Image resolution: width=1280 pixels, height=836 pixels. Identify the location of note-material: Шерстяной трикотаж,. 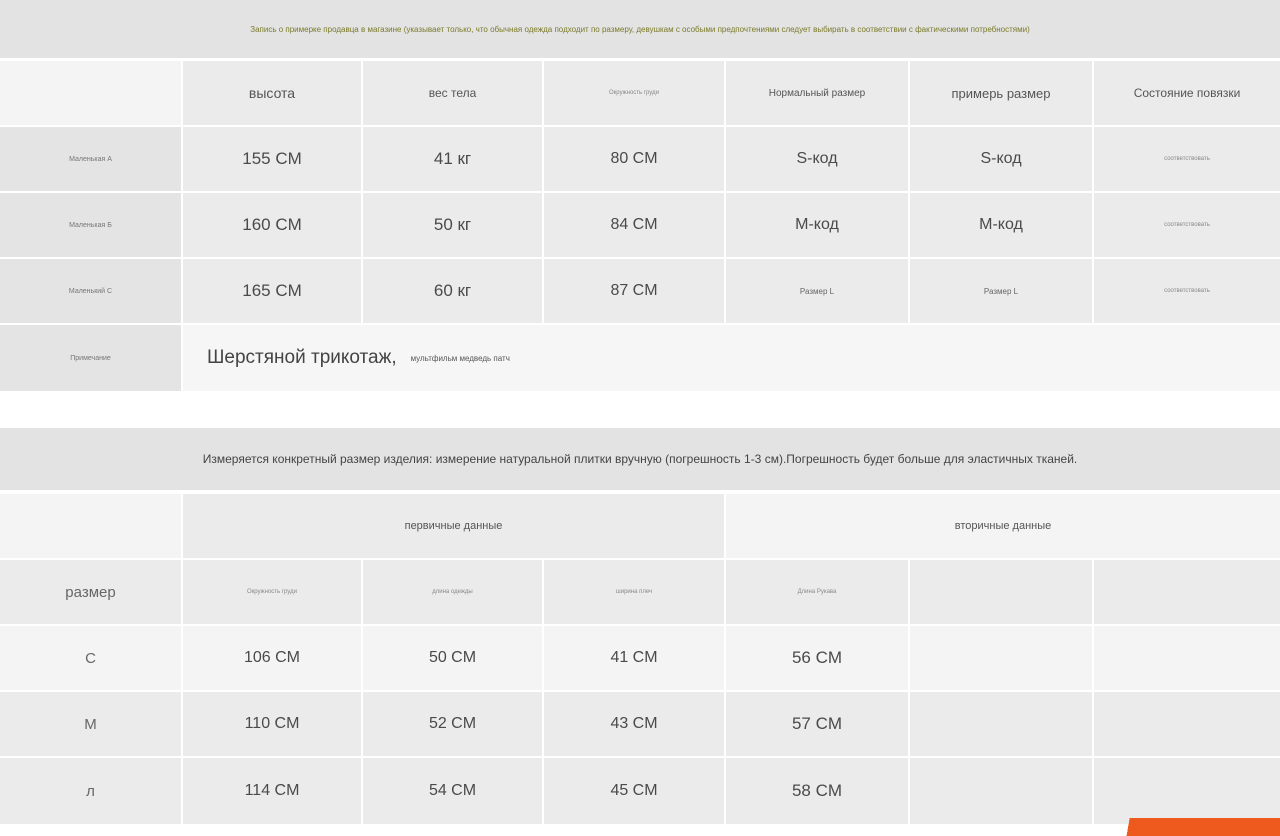
(302, 357).